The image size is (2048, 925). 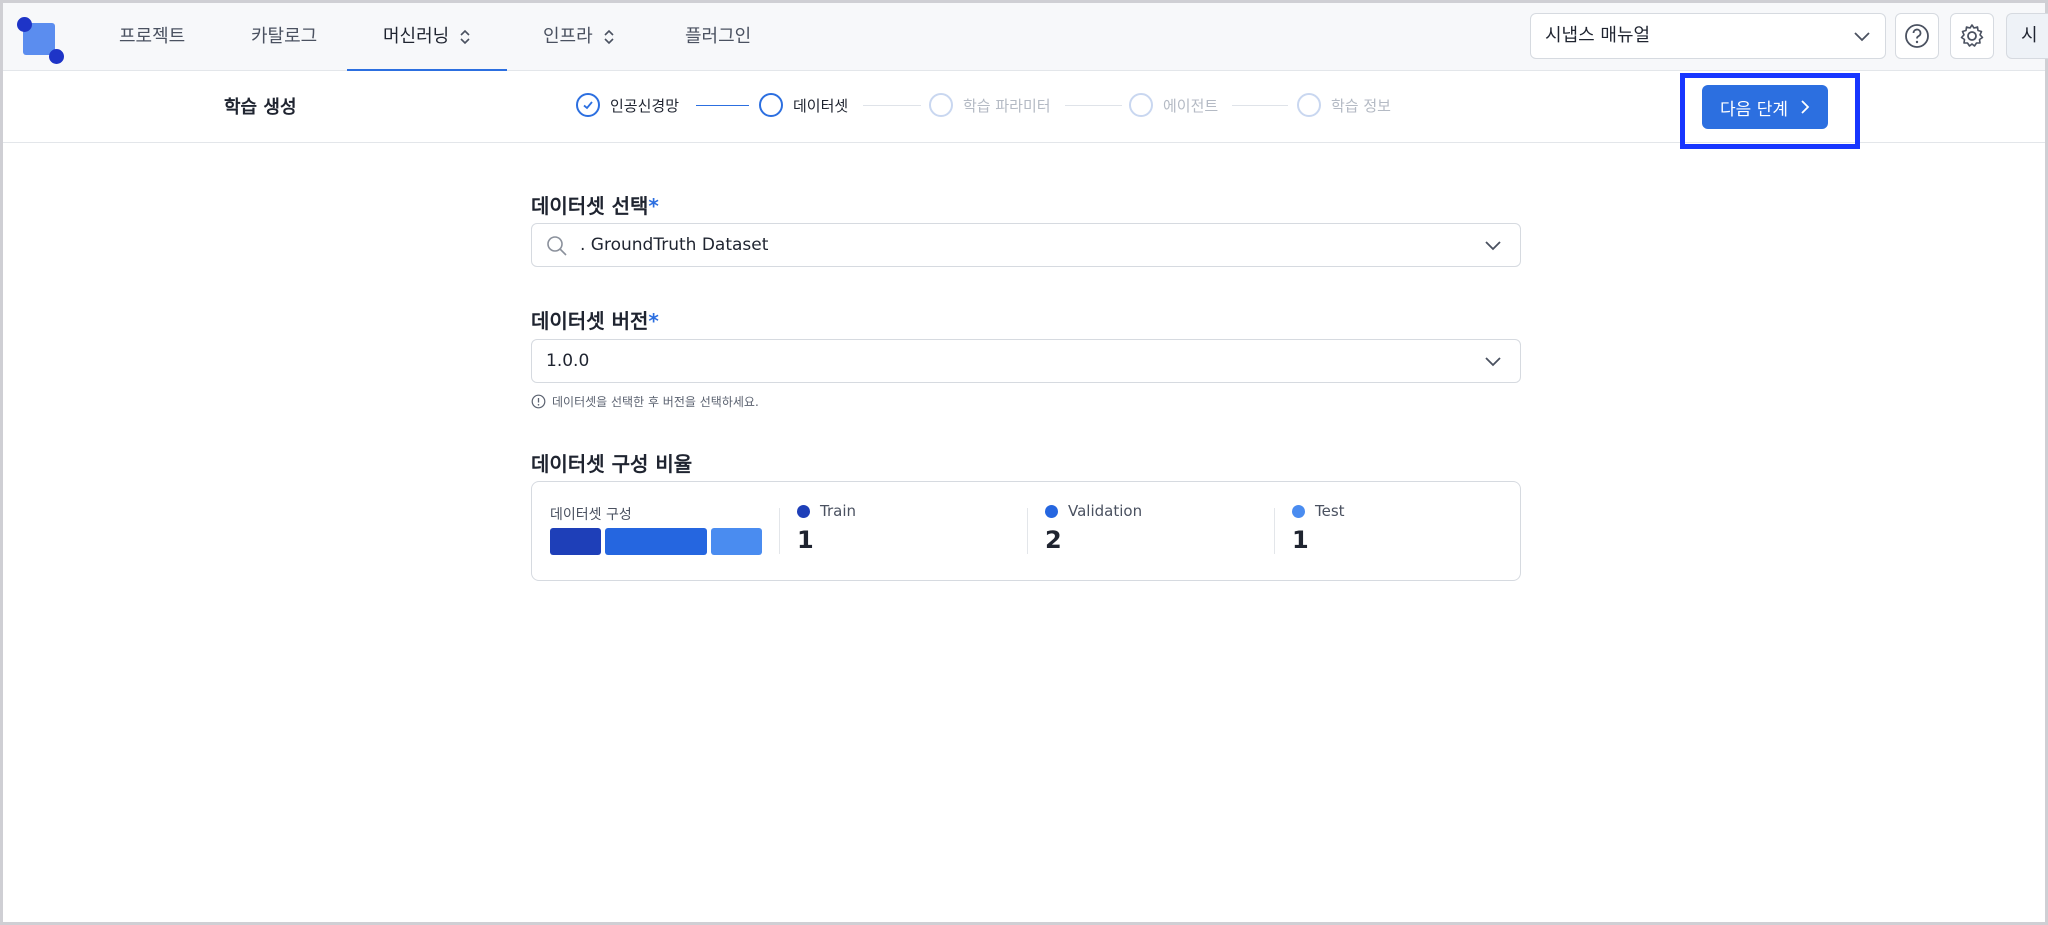 What do you see at coordinates (557, 246) in the screenshot?
I see `search-icon` at bounding box center [557, 246].